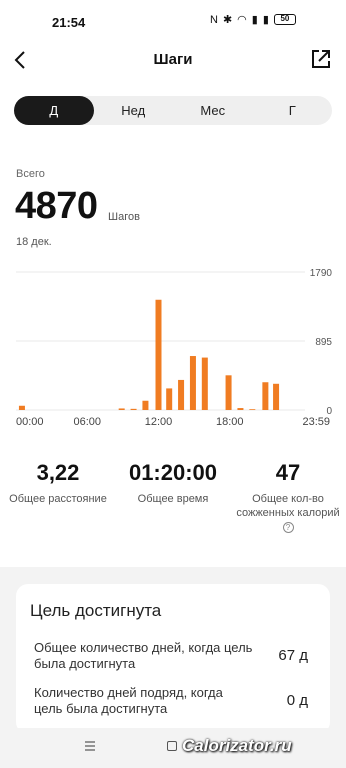 This screenshot has width=346, height=768. Describe the element at coordinates (237, 745) in the screenshot. I see `watermark-logo: Calorizator.ru` at that location.